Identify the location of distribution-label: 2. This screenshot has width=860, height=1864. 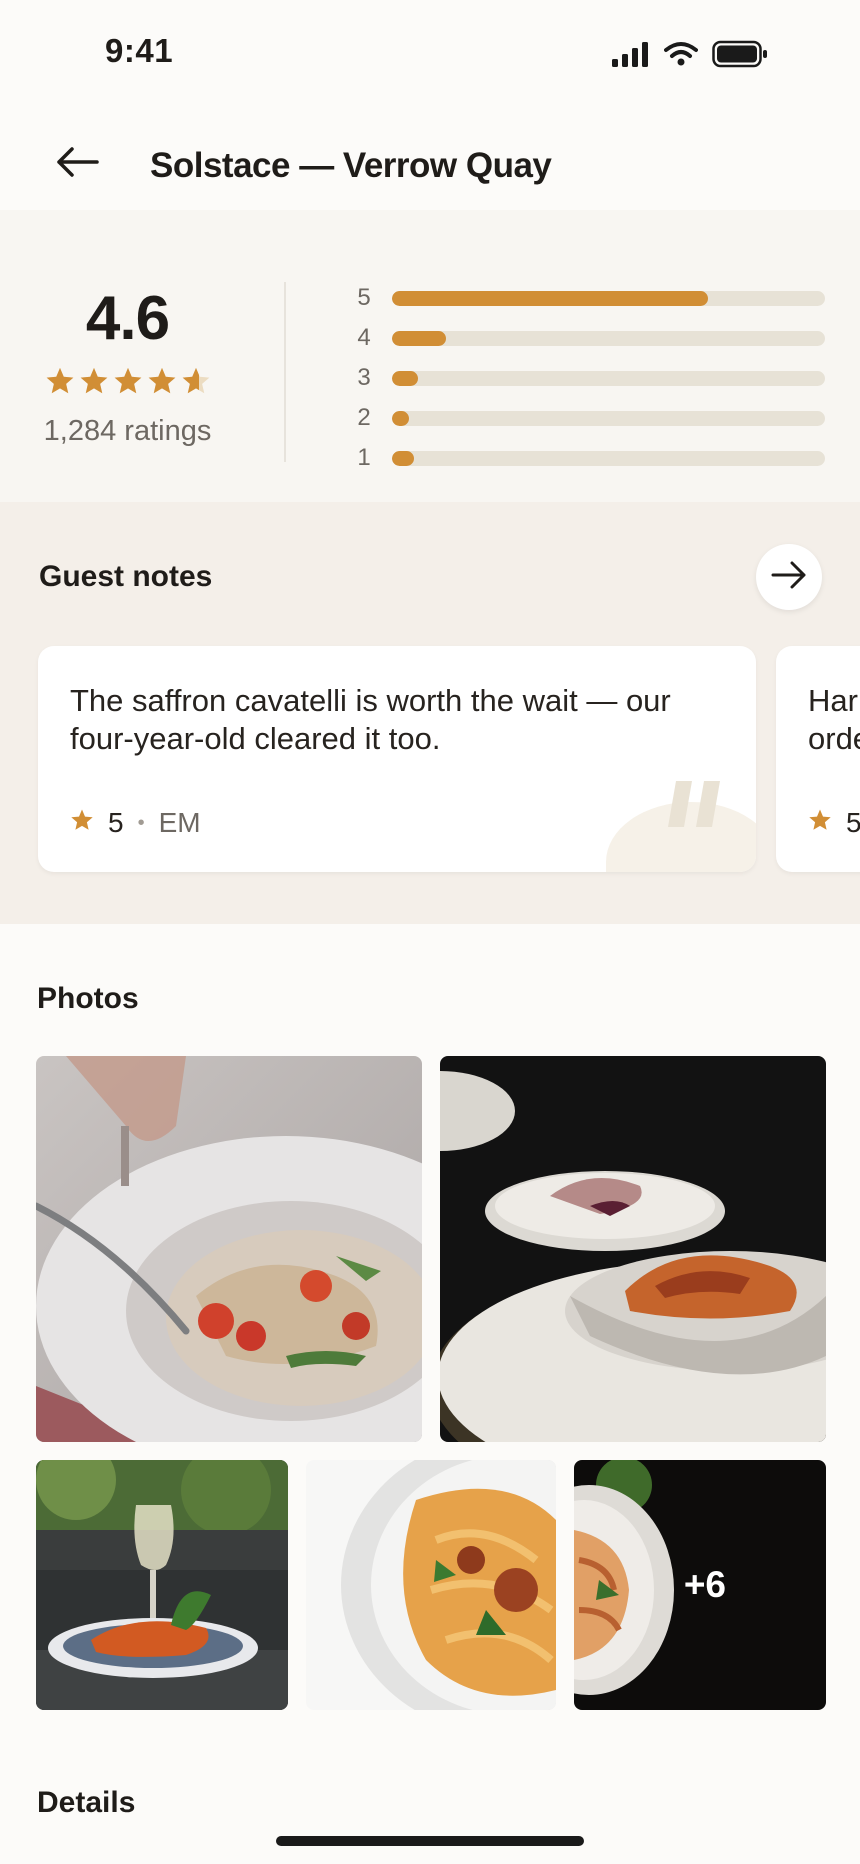
(364, 417).